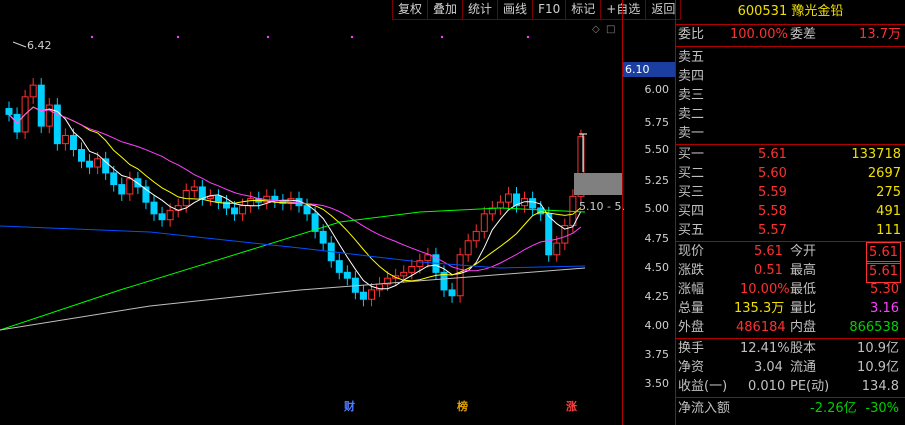 This screenshot has width=905, height=425. What do you see at coordinates (803, 348) in the screenshot?
I see `share-capital-label: 股本` at bounding box center [803, 348].